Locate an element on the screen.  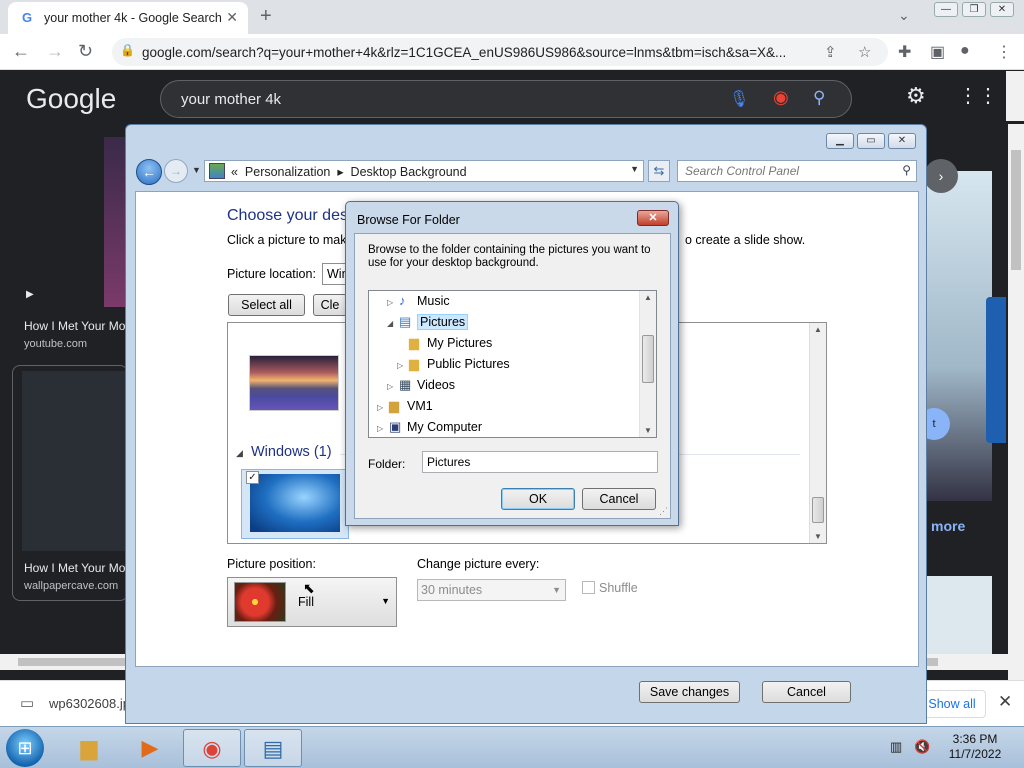
maximize-button: ▭ is located at coordinates (871, 141).